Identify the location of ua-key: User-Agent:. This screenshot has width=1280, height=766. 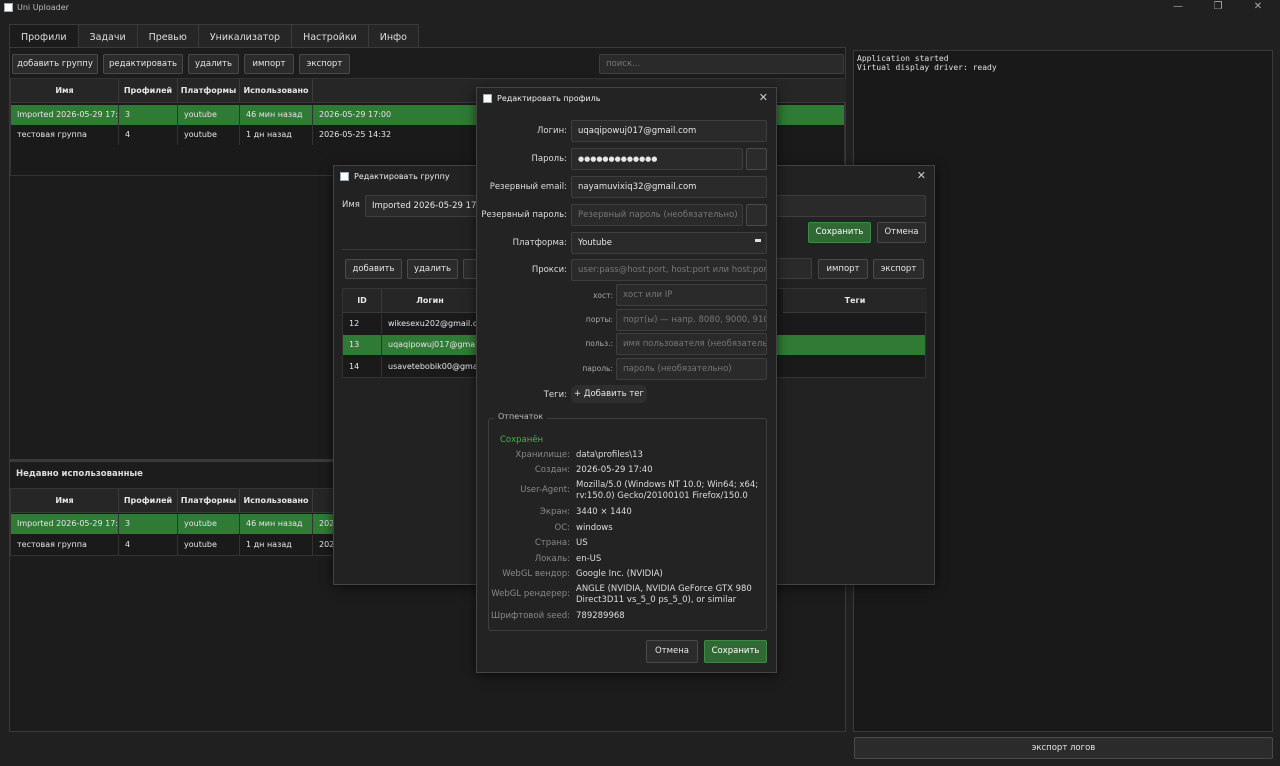
(545, 490).